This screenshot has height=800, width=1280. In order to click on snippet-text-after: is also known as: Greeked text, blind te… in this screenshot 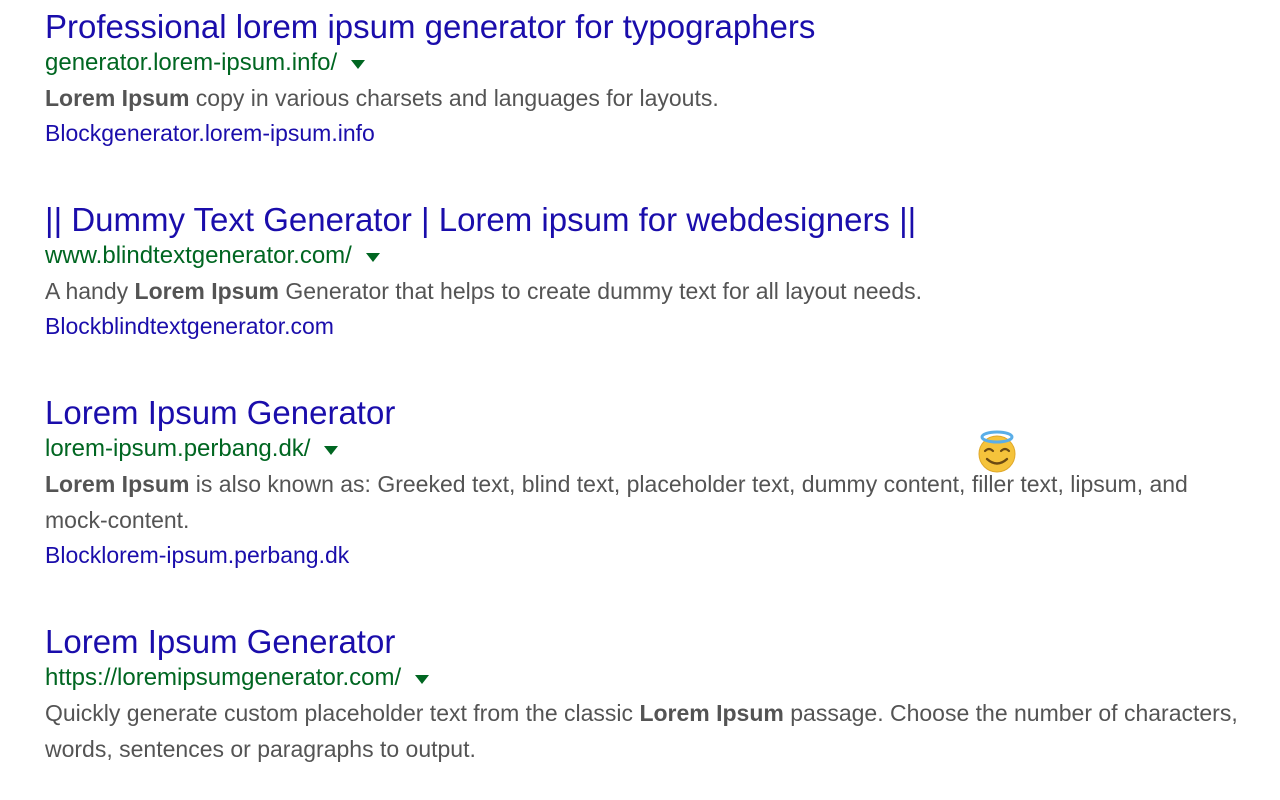, I will do `click(616, 502)`.